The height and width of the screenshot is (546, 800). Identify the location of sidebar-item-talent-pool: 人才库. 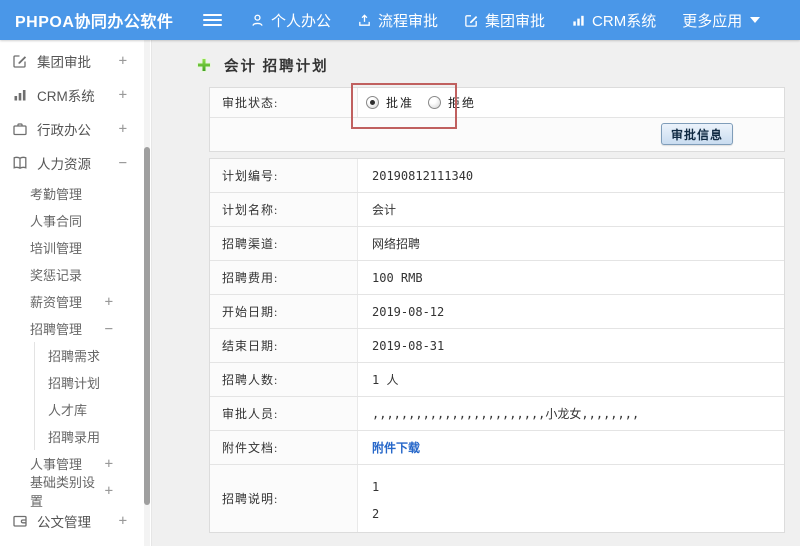
(92, 409).